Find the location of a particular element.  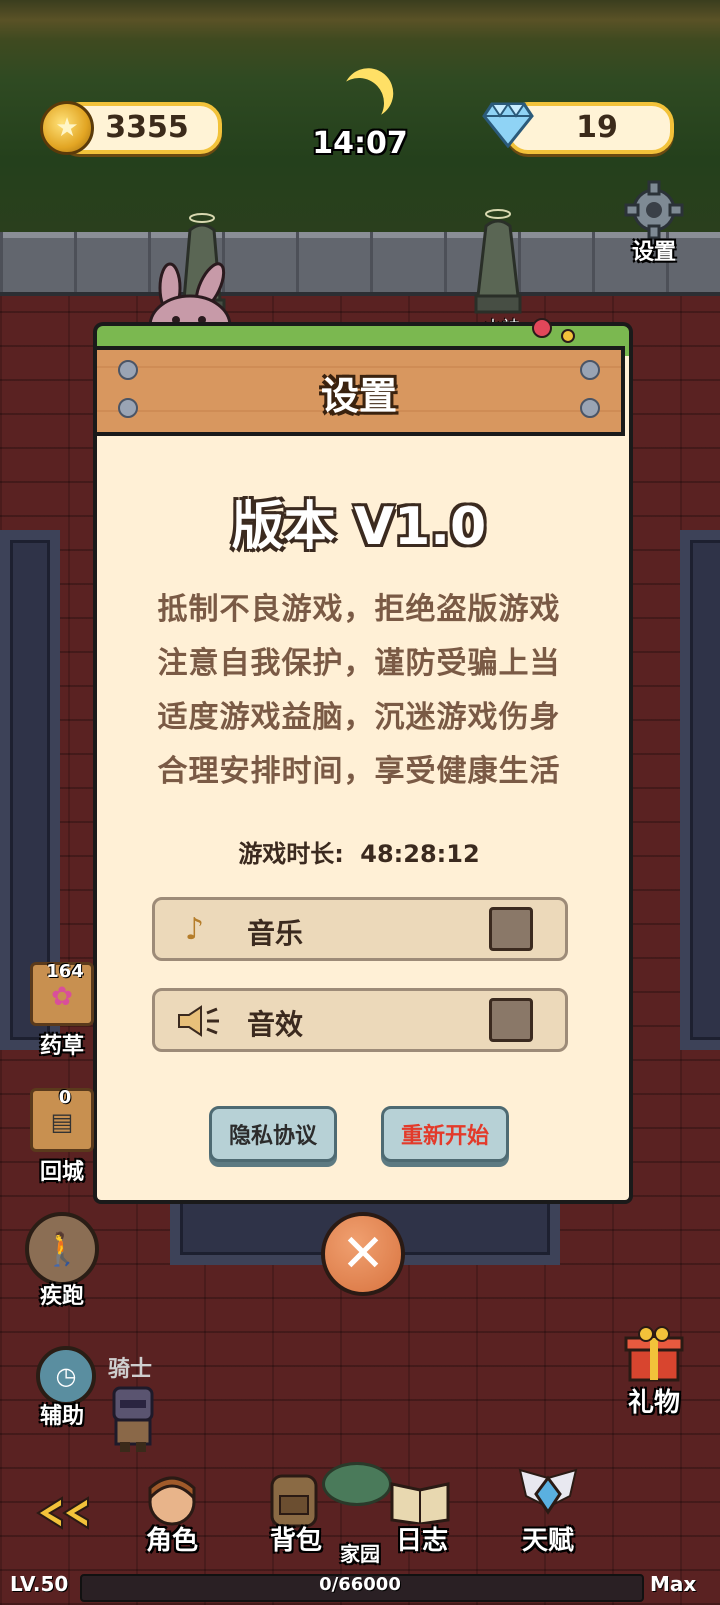

player-level: LV.50 is located at coordinates (39, 1584).